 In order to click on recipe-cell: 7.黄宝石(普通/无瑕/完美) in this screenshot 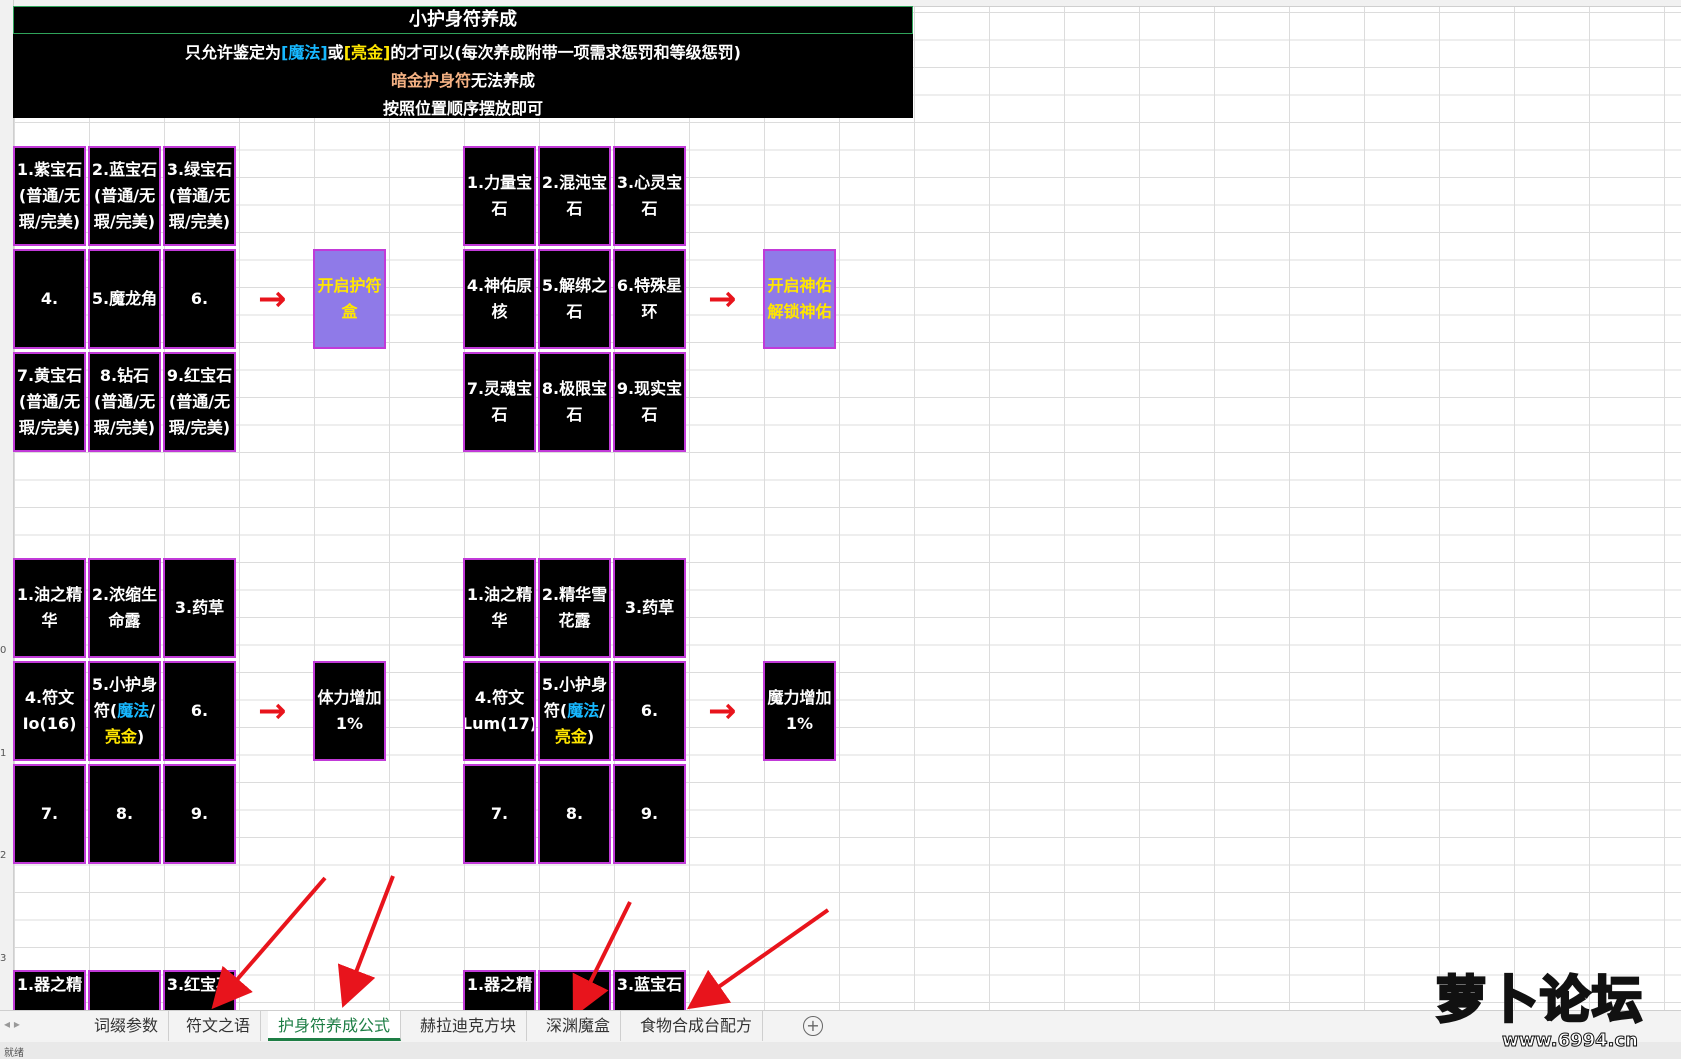, I will do `click(49, 402)`.